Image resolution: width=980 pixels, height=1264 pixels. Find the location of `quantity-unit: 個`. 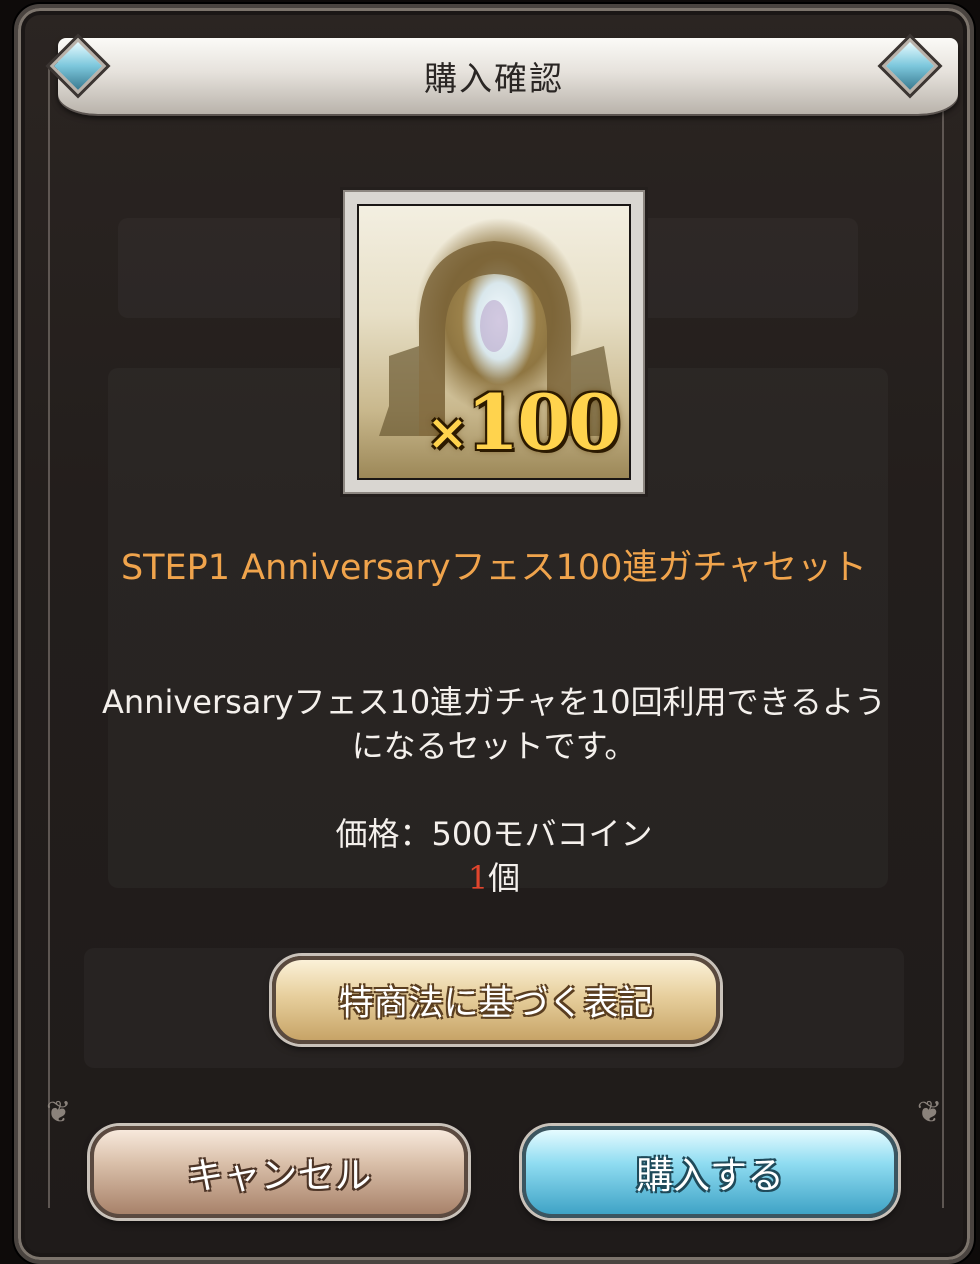

quantity-unit: 個 is located at coordinates (504, 878).